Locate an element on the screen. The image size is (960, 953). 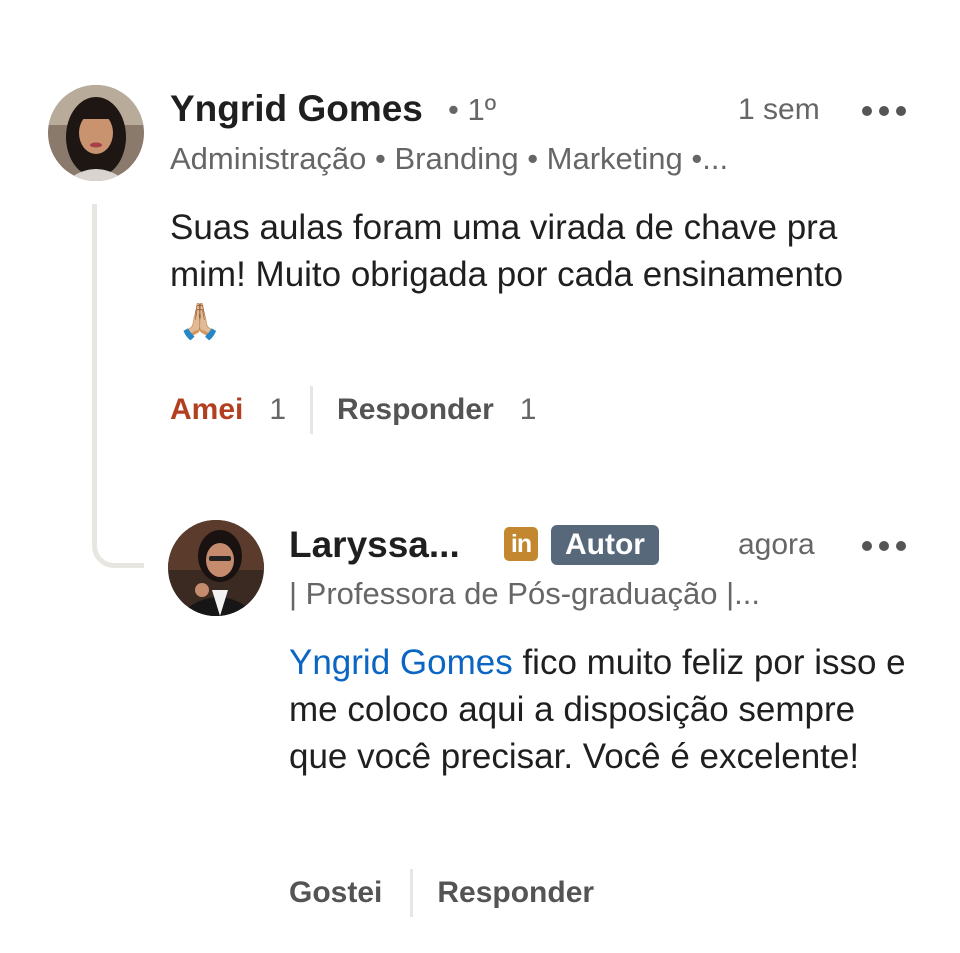
avatar-laryssa is located at coordinates (216, 568).